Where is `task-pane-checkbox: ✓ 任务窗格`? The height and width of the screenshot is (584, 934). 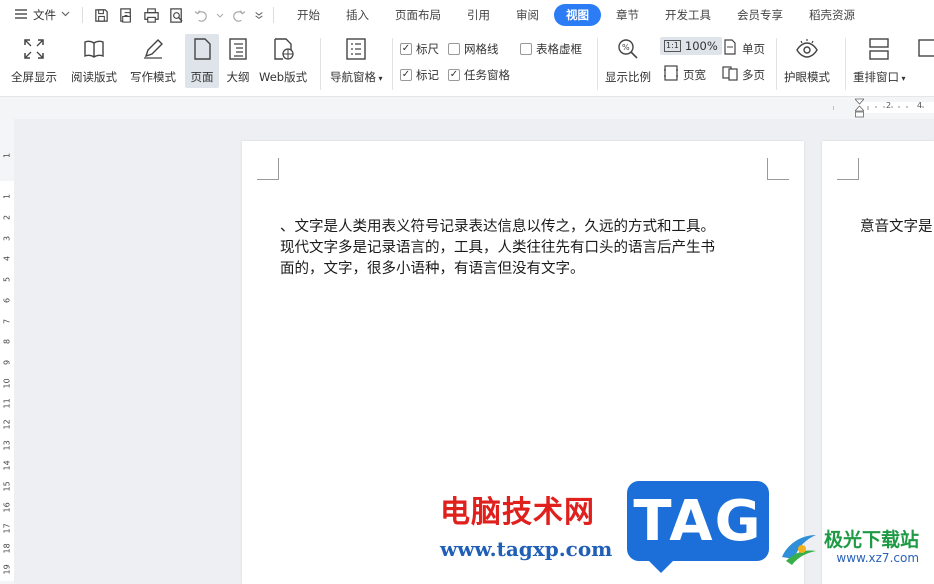
task-pane-checkbox: ✓ 任务窗格 is located at coordinates (479, 75).